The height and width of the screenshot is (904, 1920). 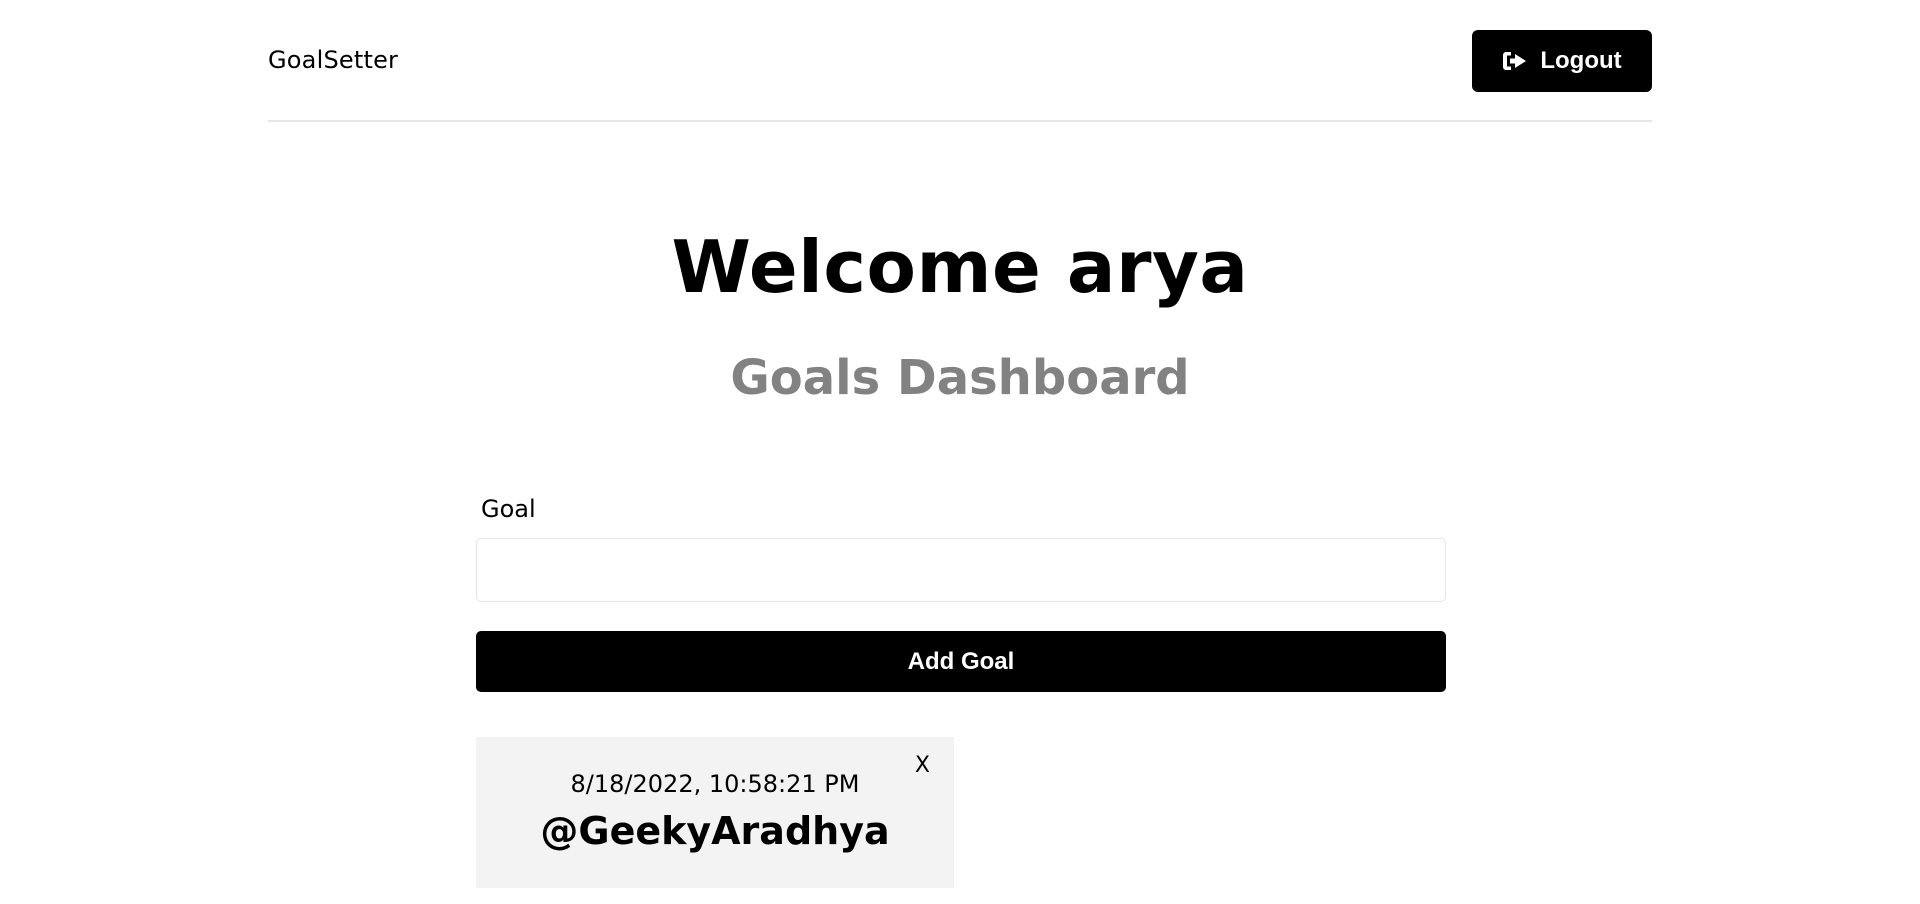 I want to click on heading-section: Welcome arya Goals Dashboard, so click(x=960, y=314).